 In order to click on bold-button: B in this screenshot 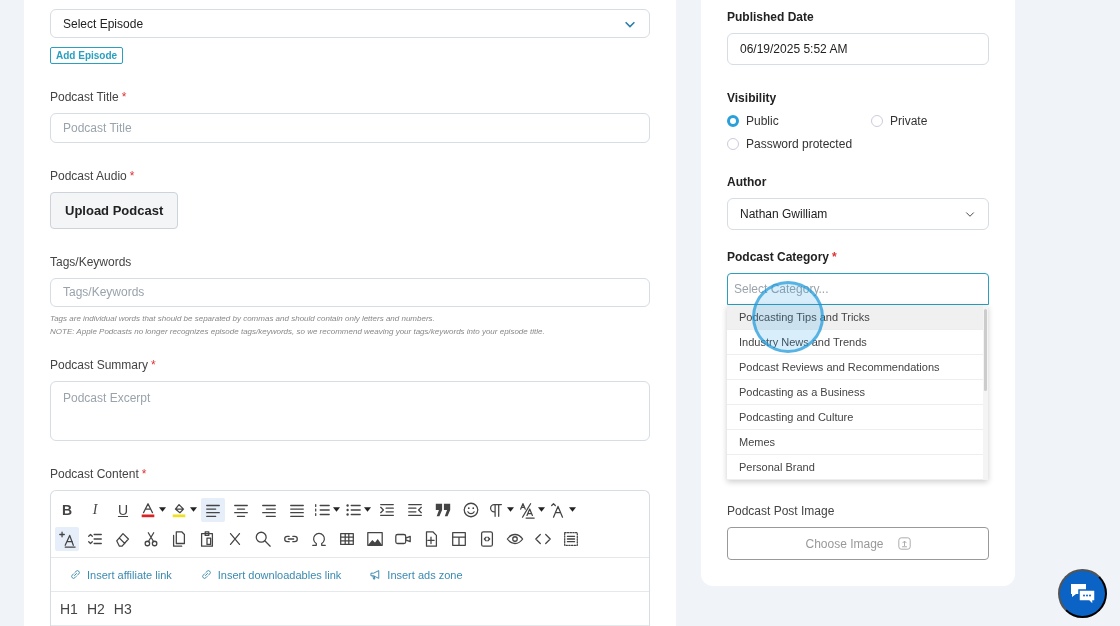, I will do `click(67, 509)`.